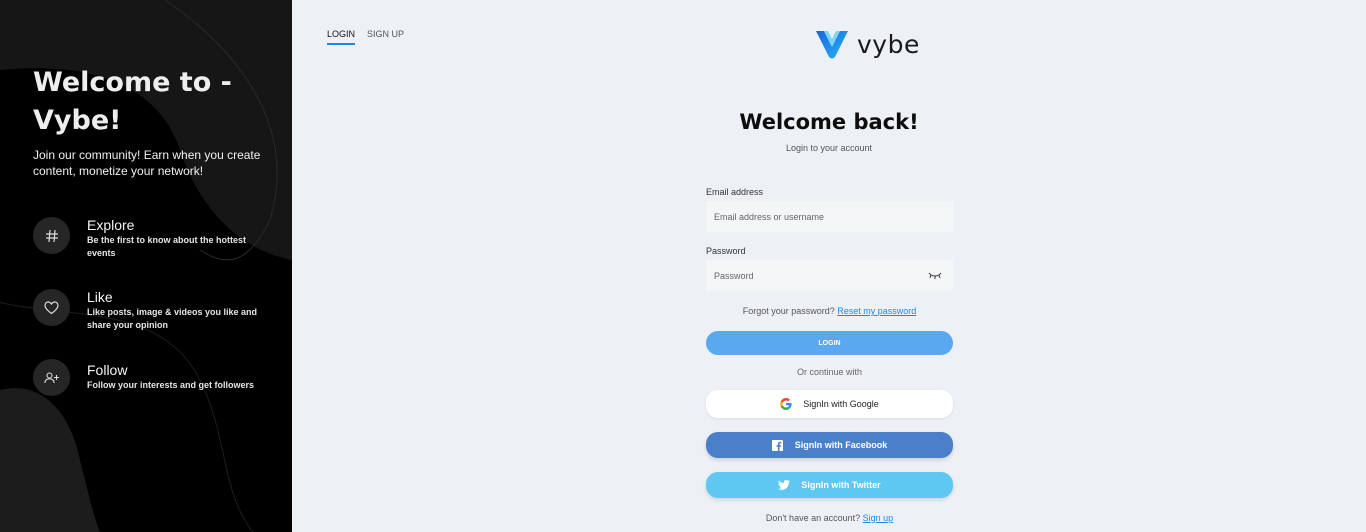  What do you see at coordinates (829, 343) in the screenshot?
I see `login-button: LOGIN` at bounding box center [829, 343].